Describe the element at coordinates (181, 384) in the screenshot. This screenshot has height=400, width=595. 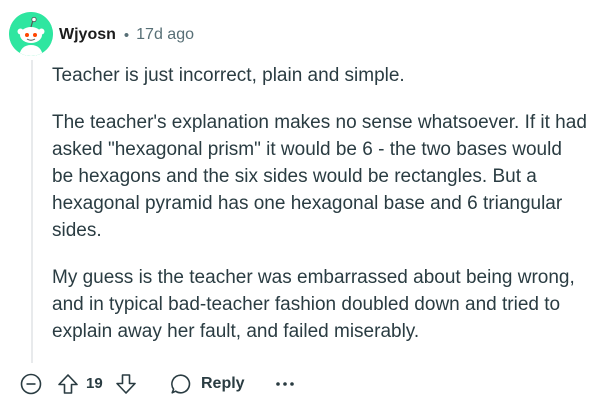
I see `speech-bubble-icon` at that location.